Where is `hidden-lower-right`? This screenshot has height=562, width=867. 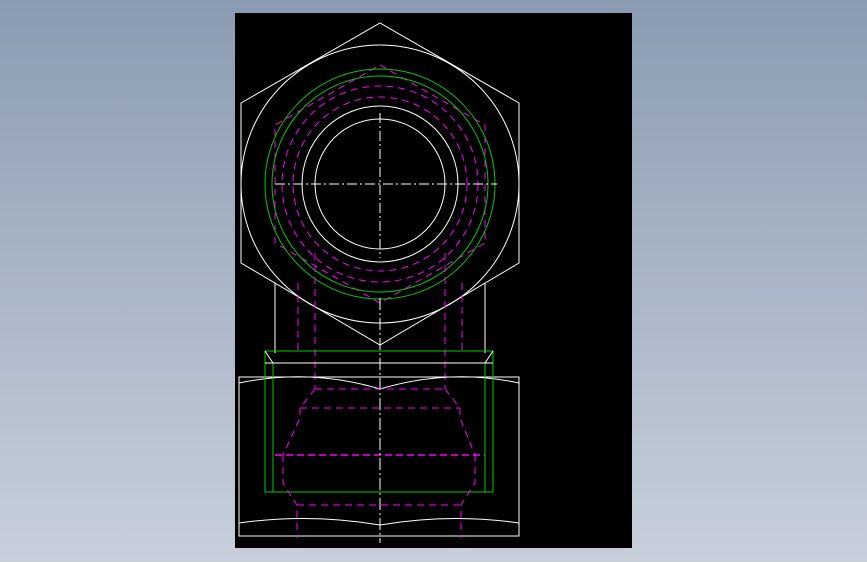 hidden-lower-right is located at coordinates (468, 496).